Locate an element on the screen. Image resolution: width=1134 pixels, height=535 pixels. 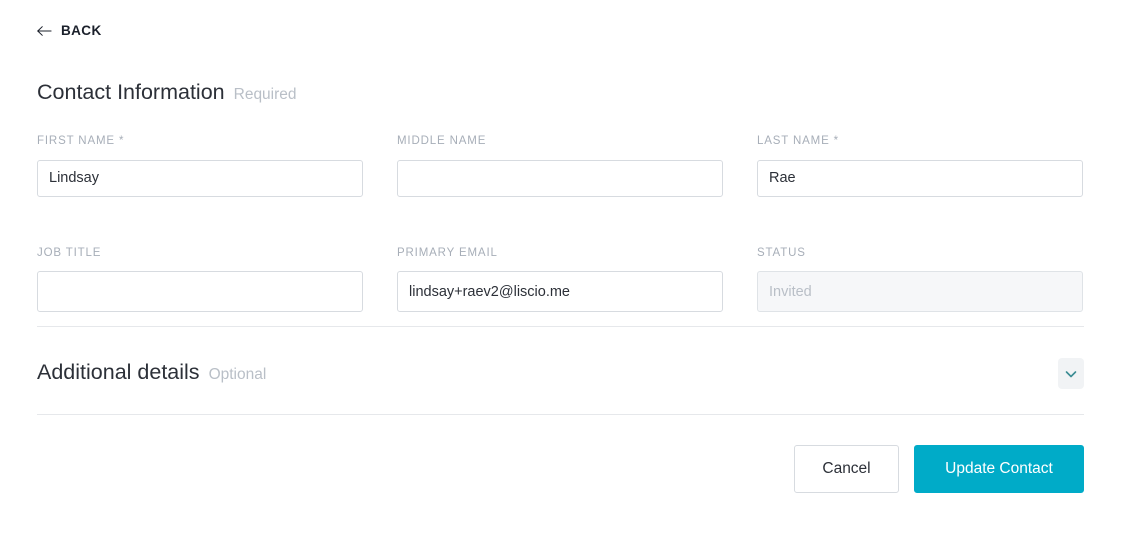
divider-below-additional-details is located at coordinates (560, 414).